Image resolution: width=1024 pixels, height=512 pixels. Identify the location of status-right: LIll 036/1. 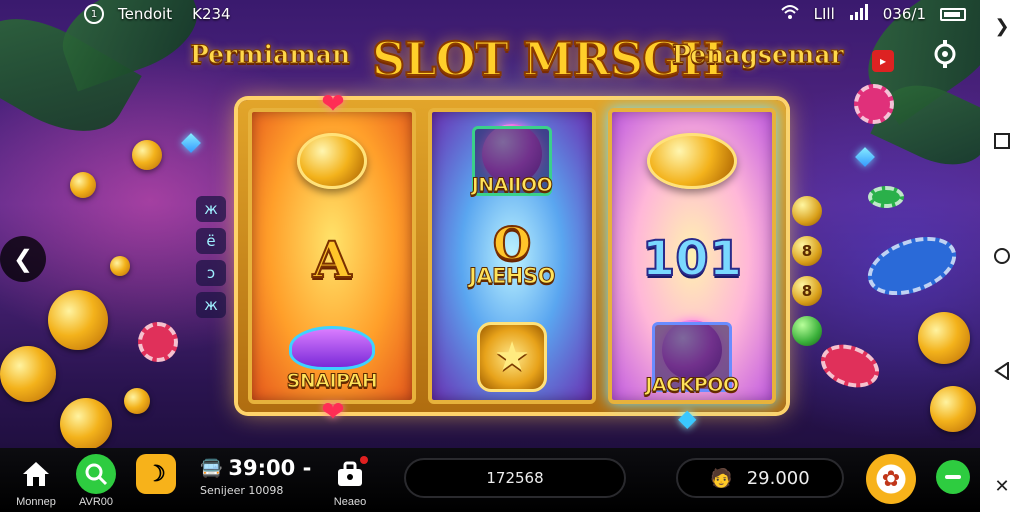
(873, 14).